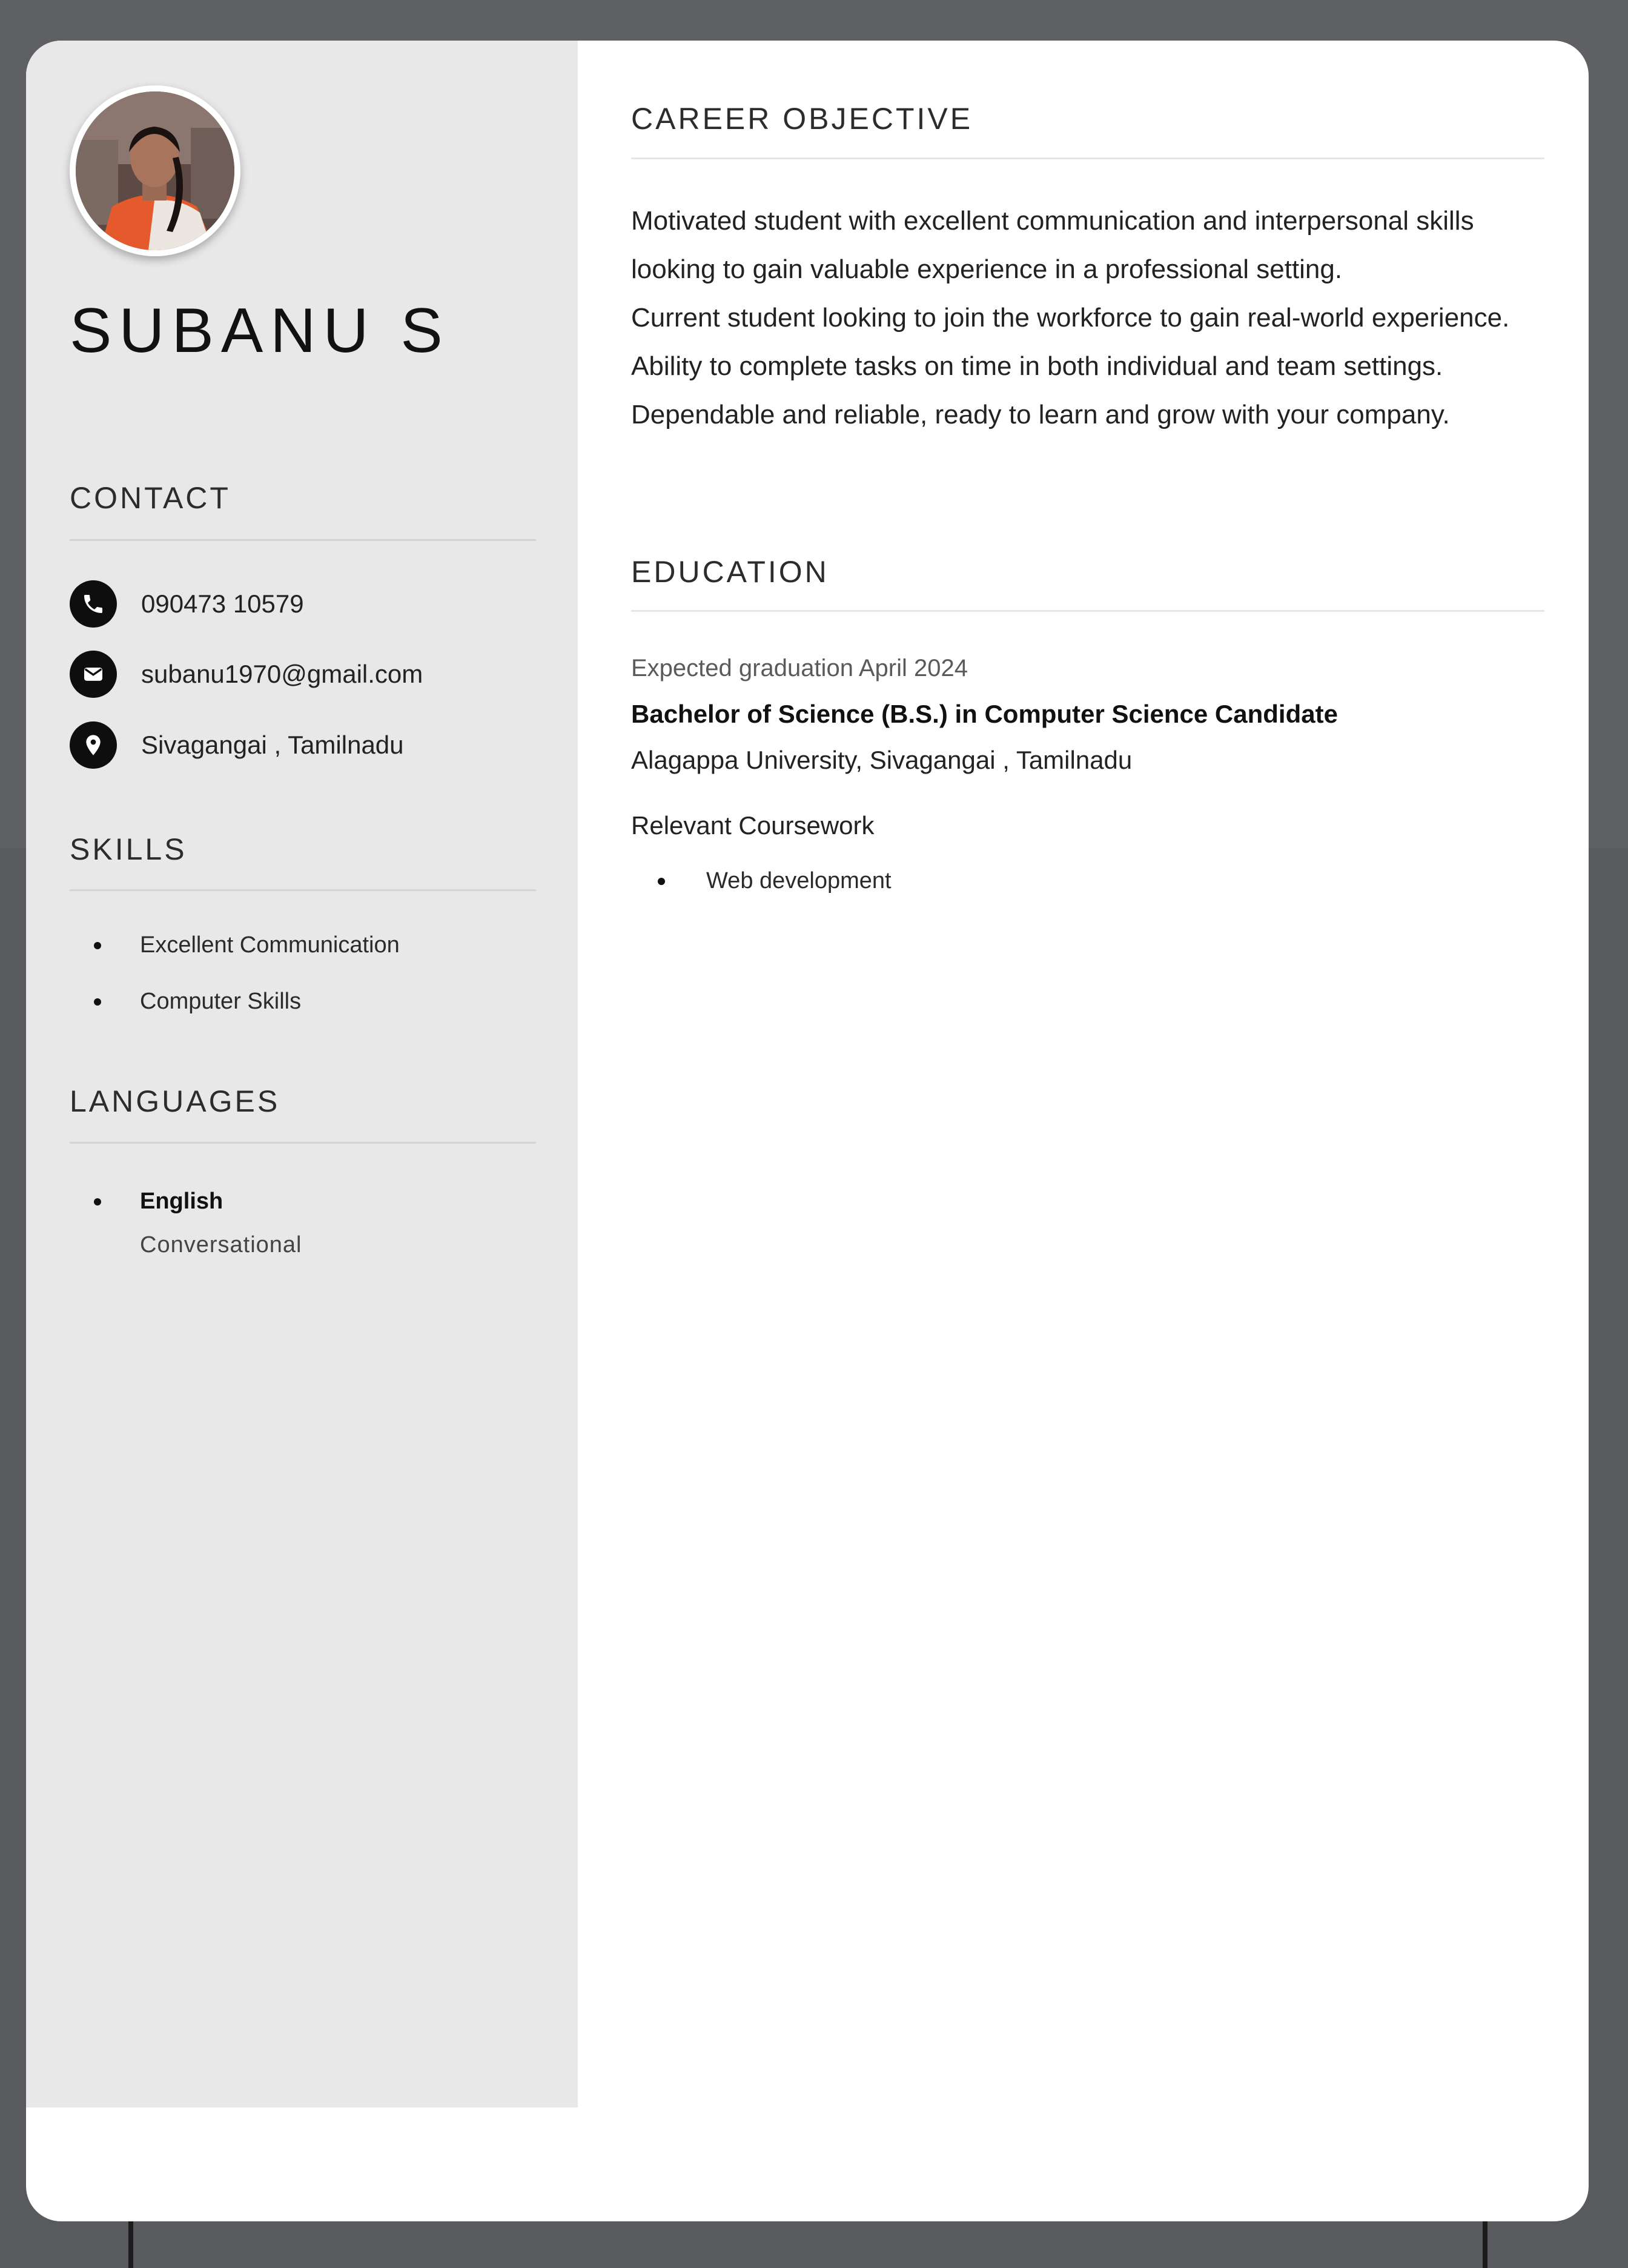  What do you see at coordinates (270, 945) in the screenshot?
I see `skill-text: Excellent Communication` at bounding box center [270, 945].